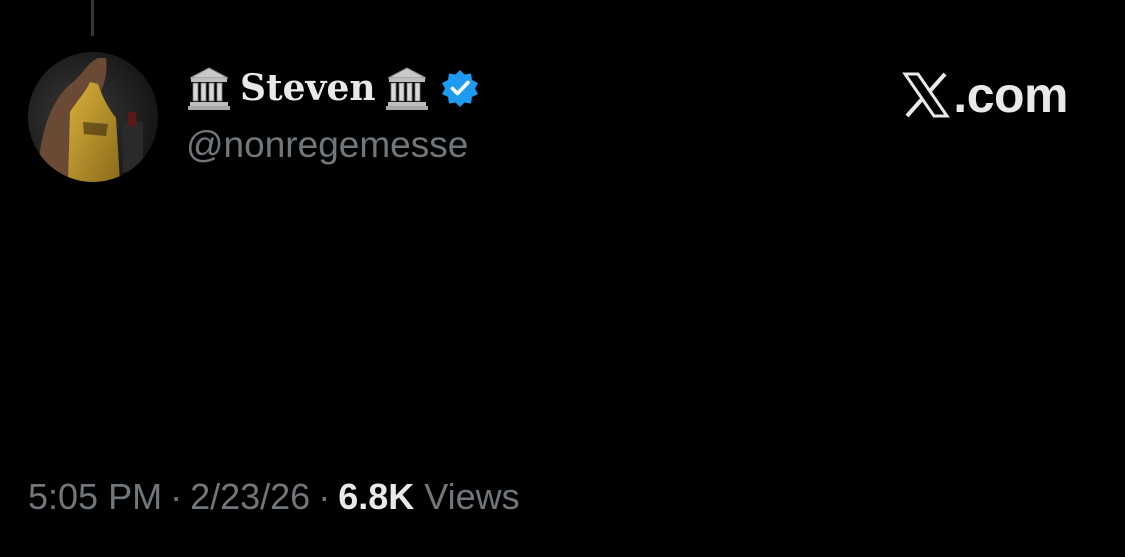  Describe the element at coordinates (95, 496) in the screenshot. I see `tweet-time: 5:05 PM` at that location.